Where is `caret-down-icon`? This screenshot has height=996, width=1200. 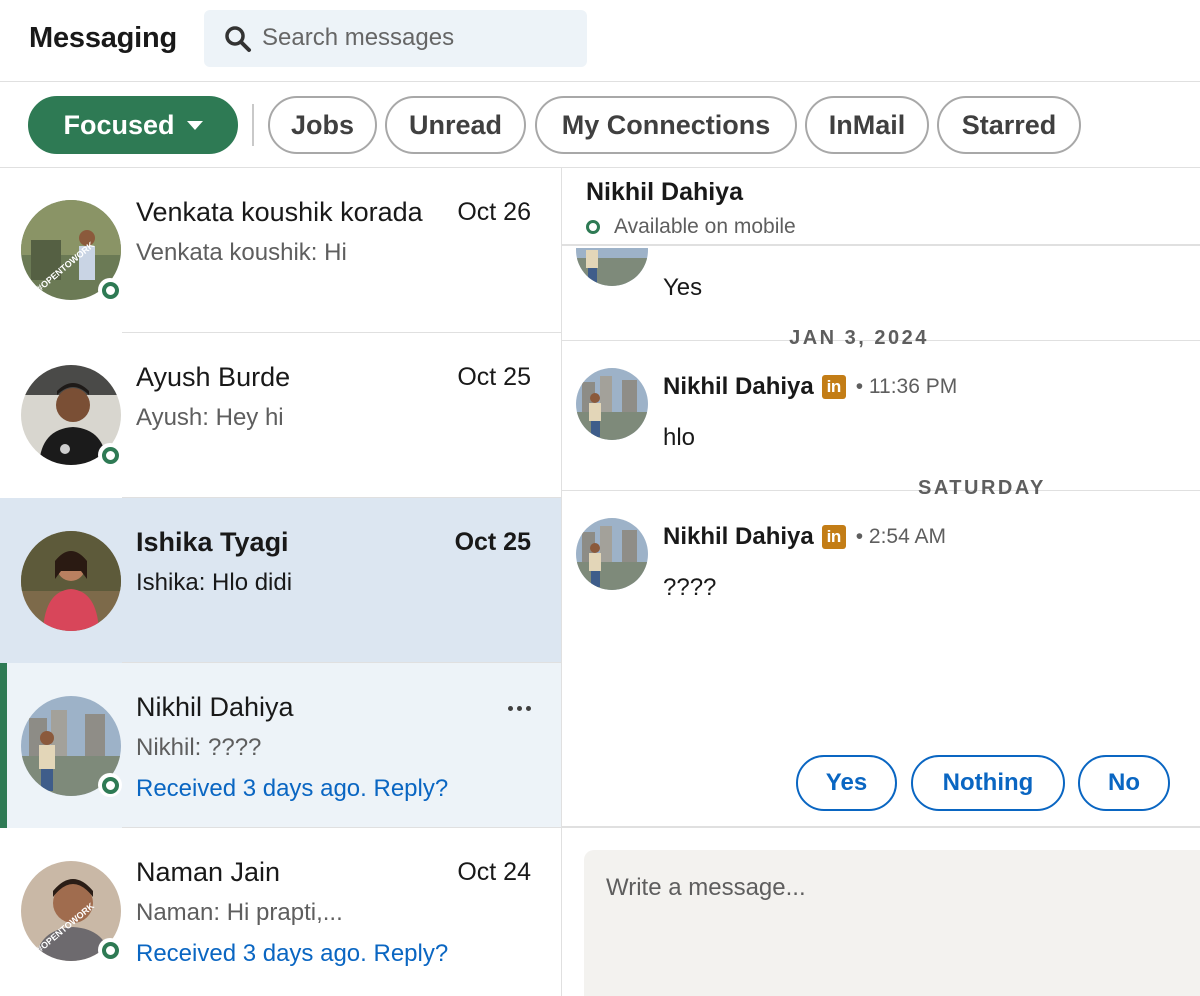 caret-down-icon is located at coordinates (194, 125).